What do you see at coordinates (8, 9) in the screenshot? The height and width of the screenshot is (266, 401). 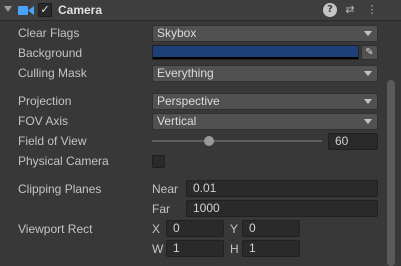 I see `foldout-arrow-icon` at bounding box center [8, 9].